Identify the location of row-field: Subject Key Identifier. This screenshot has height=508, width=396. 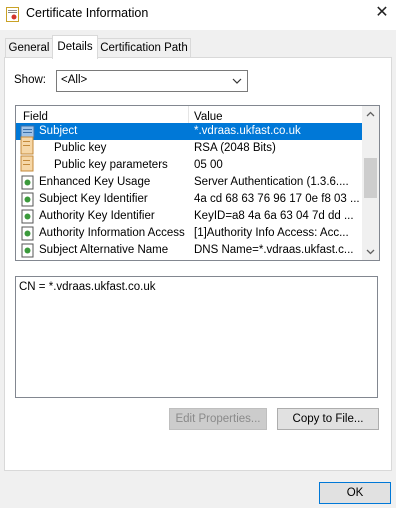
(93, 199).